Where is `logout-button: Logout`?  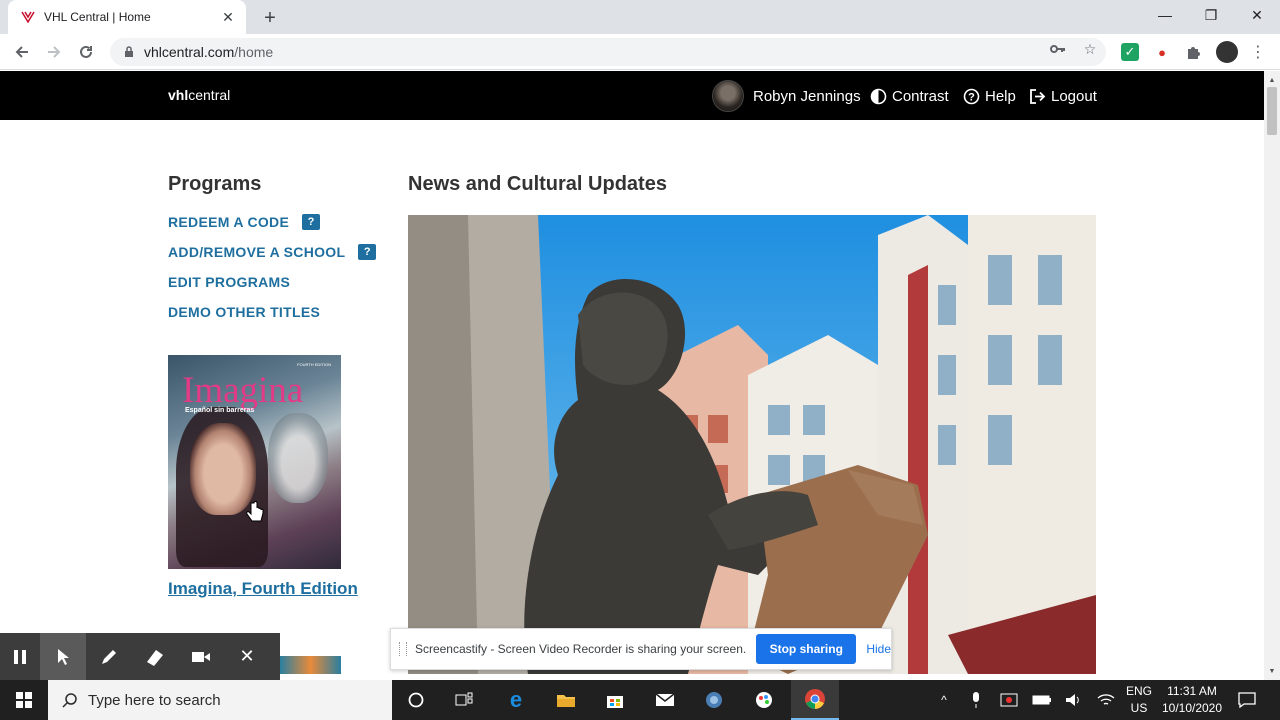
logout-button: Logout is located at coordinates (1062, 96).